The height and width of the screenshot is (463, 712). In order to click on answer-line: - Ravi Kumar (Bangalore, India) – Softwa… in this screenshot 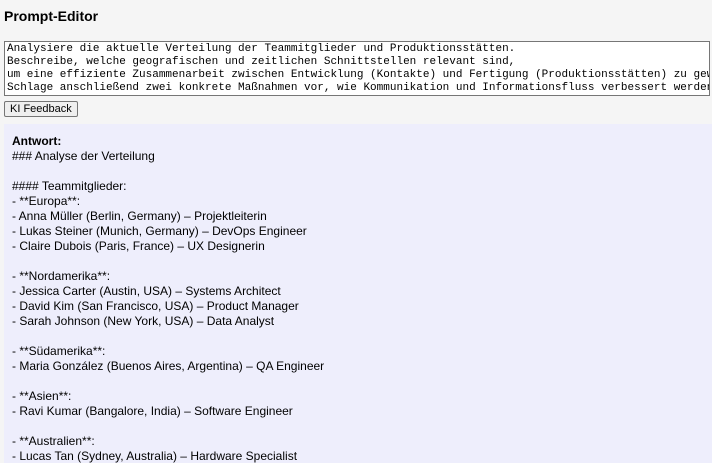, I will do `click(152, 411)`.